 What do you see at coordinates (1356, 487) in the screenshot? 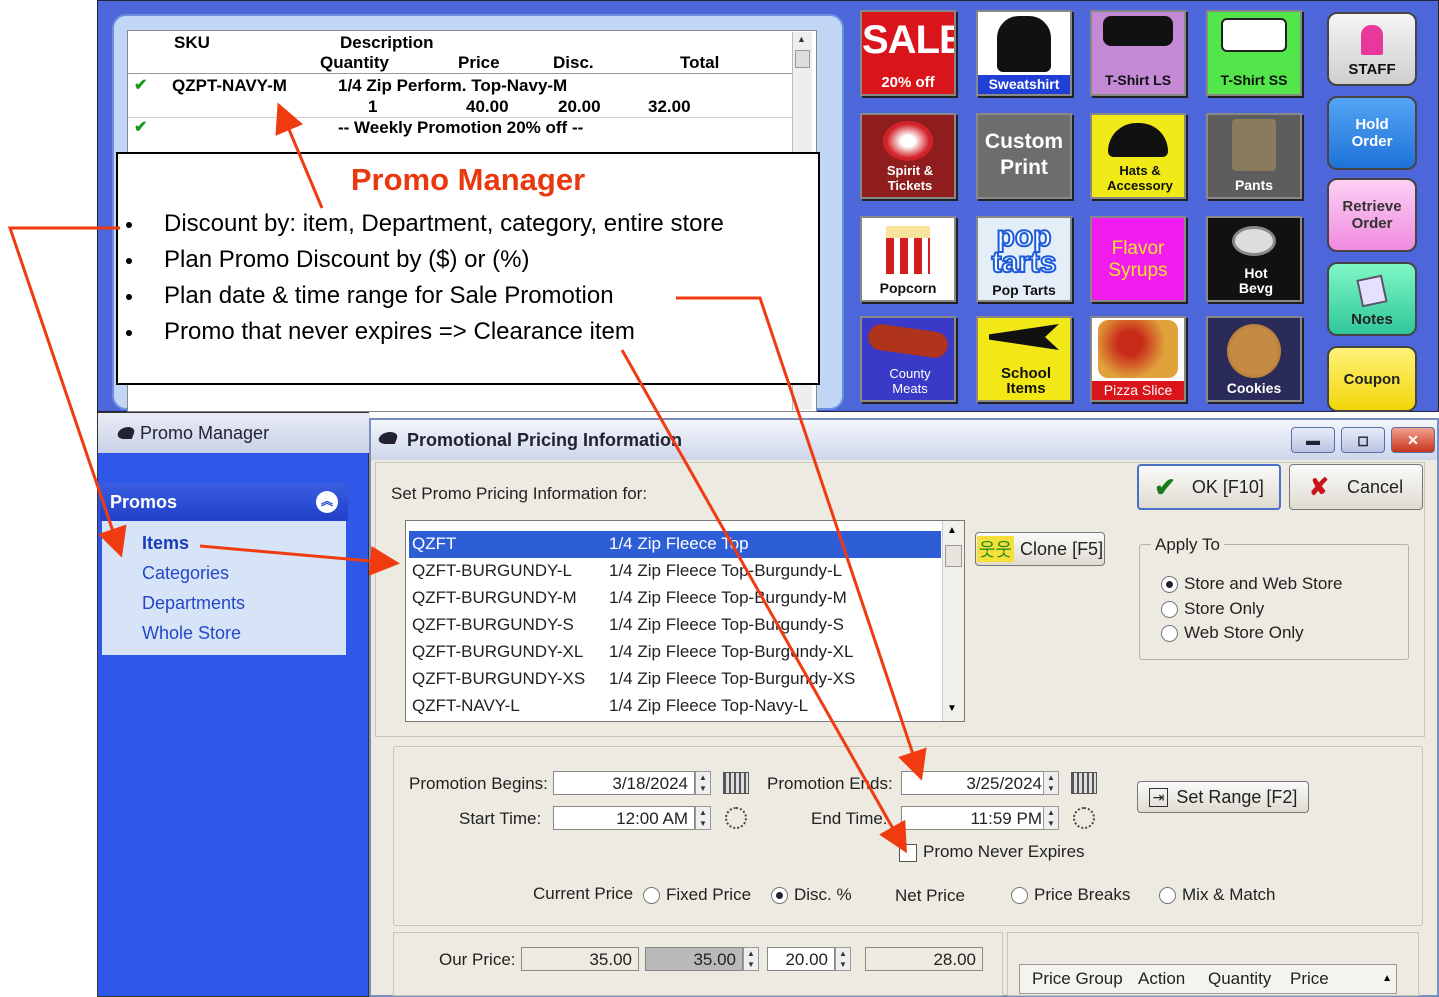
I see `cancel-button: ✘ Cancel` at bounding box center [1356, 487].